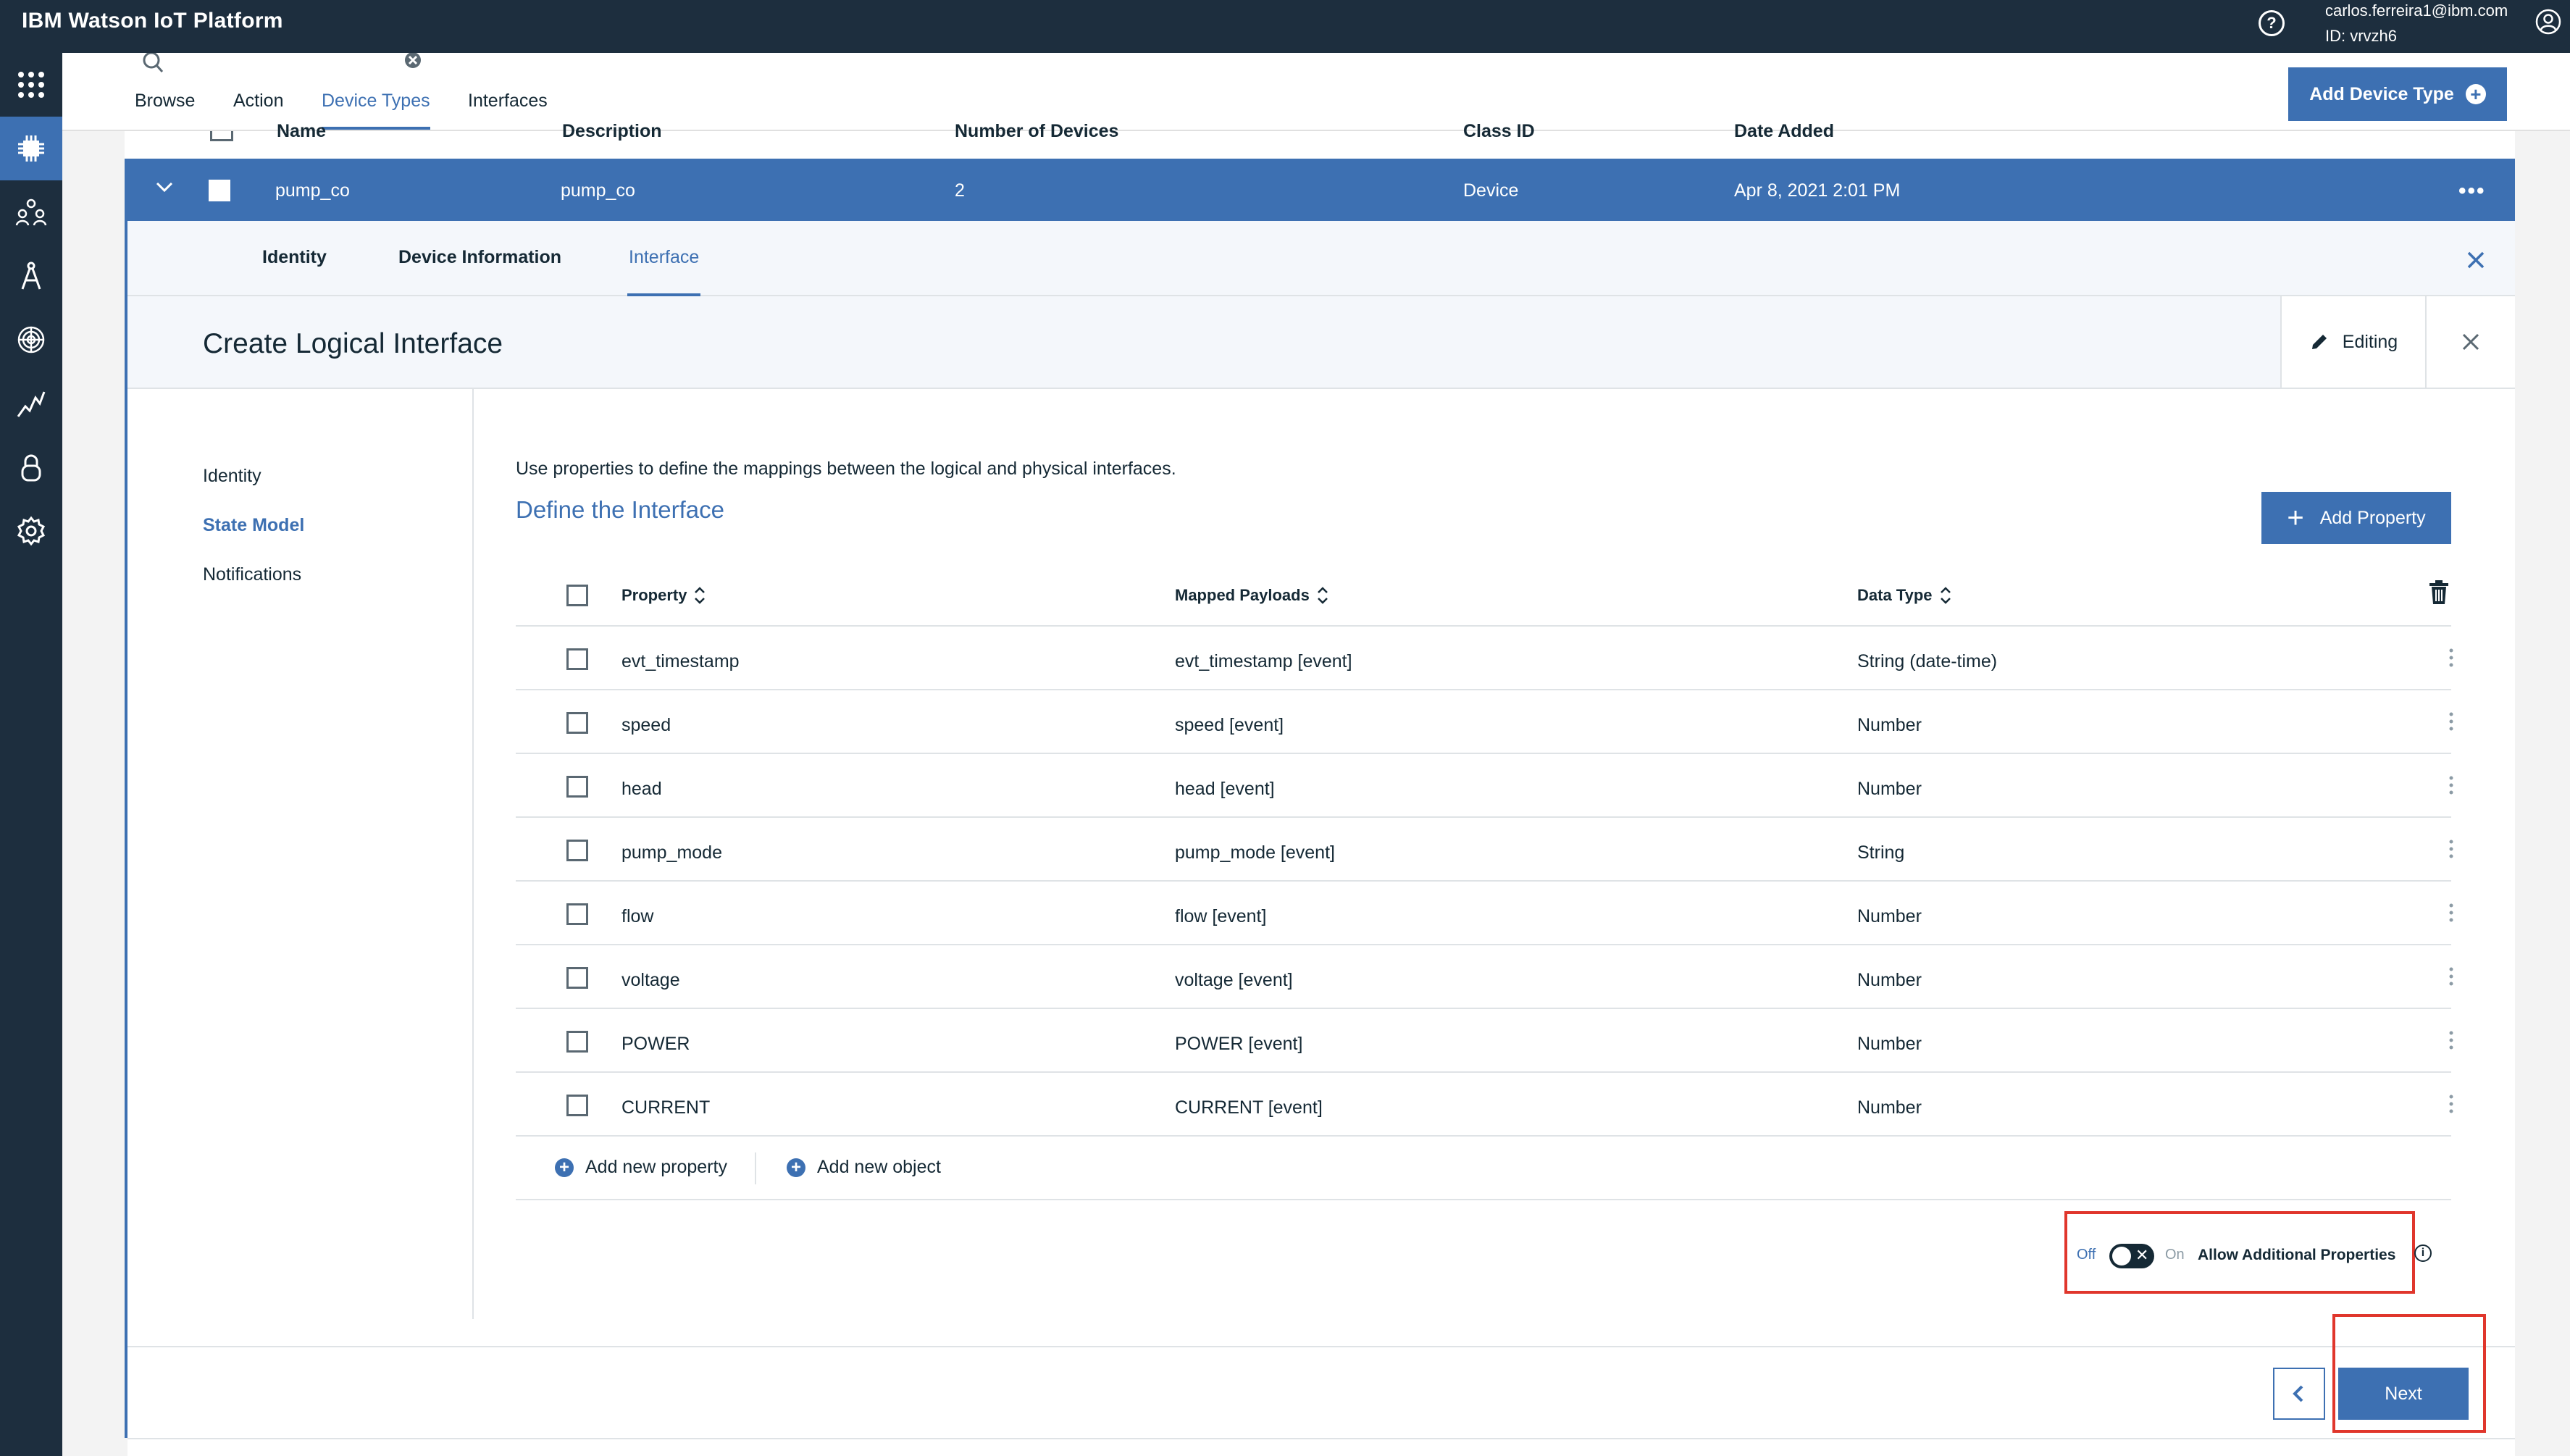 Image resolution: width=2570 pixels, height=1456 pixels. I want to click on toggle-knob, so click(2121, 1256).